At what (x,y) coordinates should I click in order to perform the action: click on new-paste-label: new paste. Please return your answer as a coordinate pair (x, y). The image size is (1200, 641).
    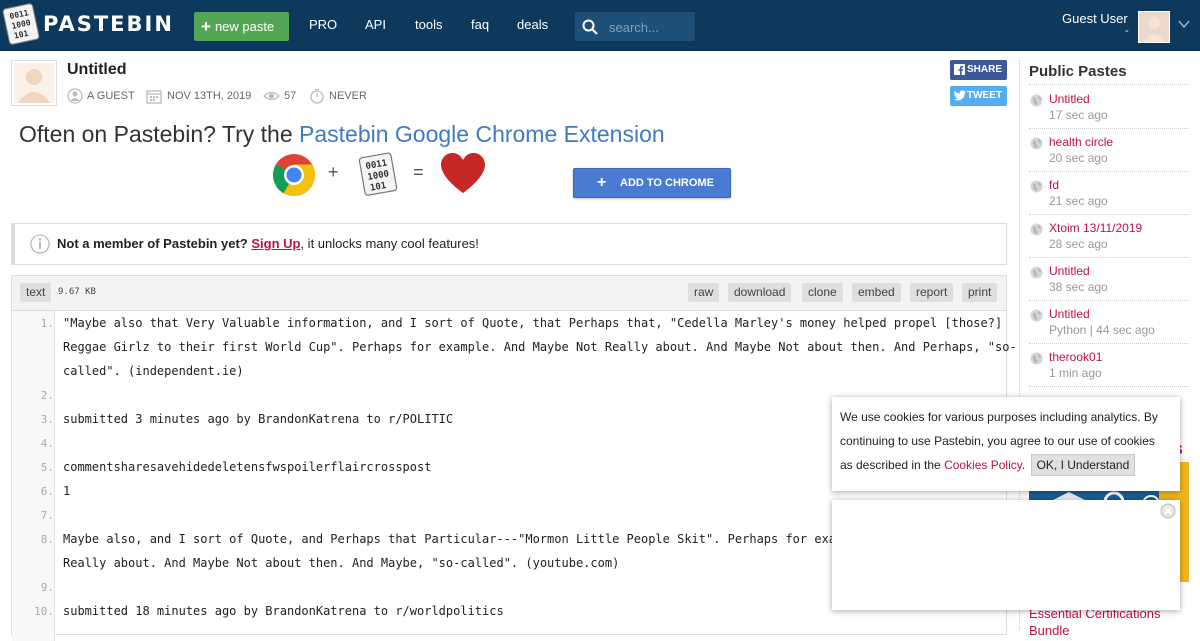
    Looking at the image, I should click on (244, 26).